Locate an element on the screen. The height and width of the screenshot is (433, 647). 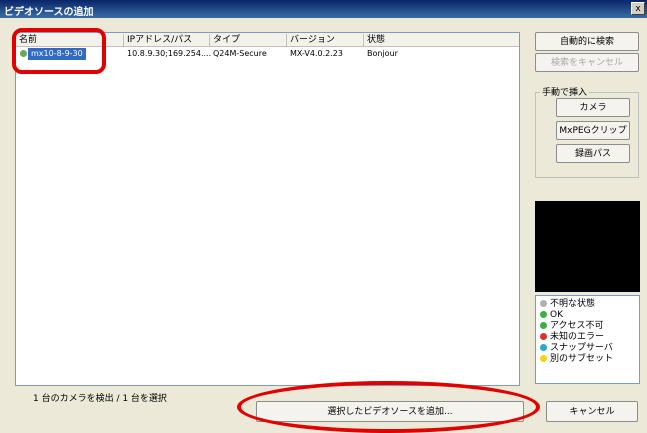
column-header-ip: IPアドレス/パス is located at coordinates (167, 40).